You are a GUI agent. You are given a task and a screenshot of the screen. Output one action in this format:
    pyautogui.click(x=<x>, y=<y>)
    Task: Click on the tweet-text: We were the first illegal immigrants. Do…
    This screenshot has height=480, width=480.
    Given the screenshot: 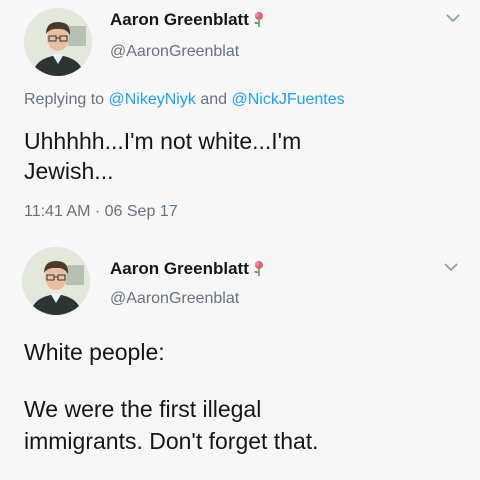 What is the action you would take?
    pyautogui.click(x=244, y=425)
    